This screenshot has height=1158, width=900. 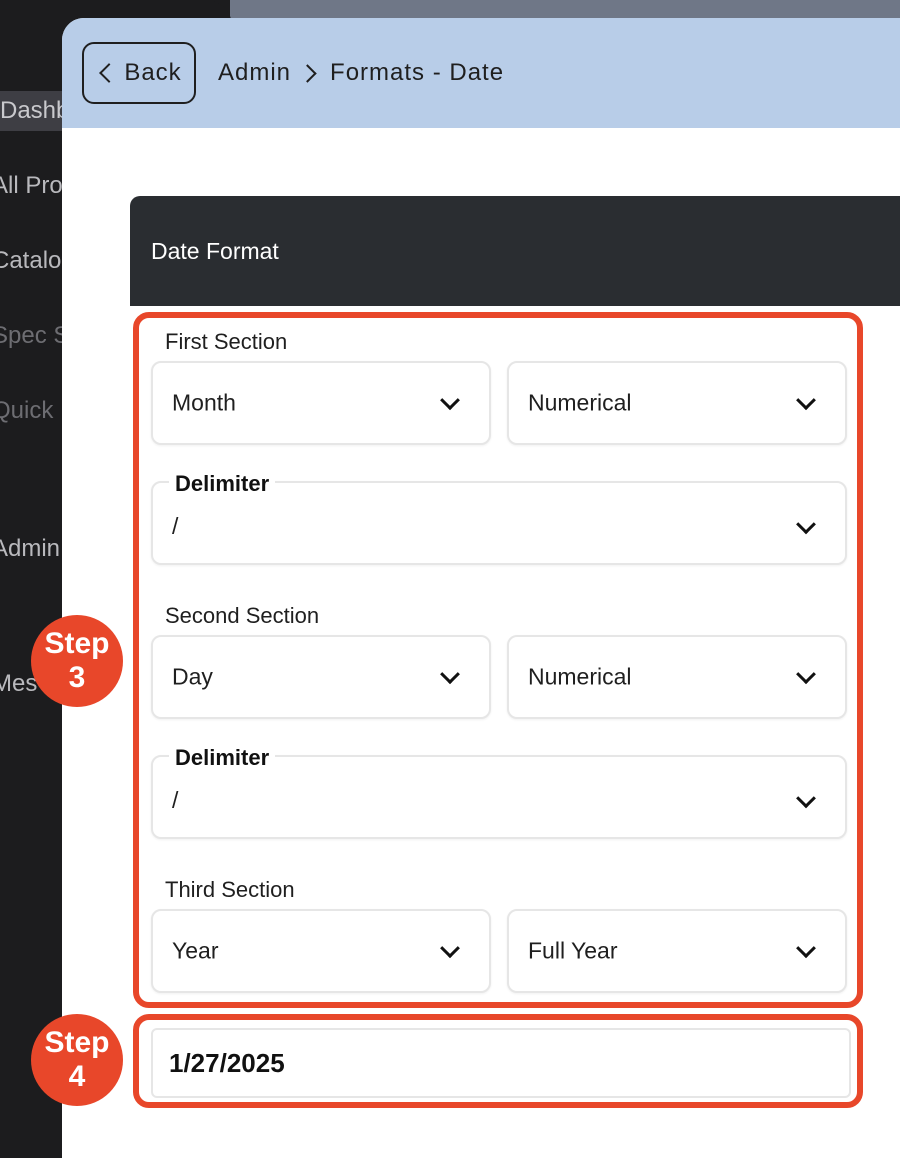 What do you see at coordinates (26, 411) in the screenshot?
I see `sidebar-item-quick: Quick` at bounding box center [26, 411].